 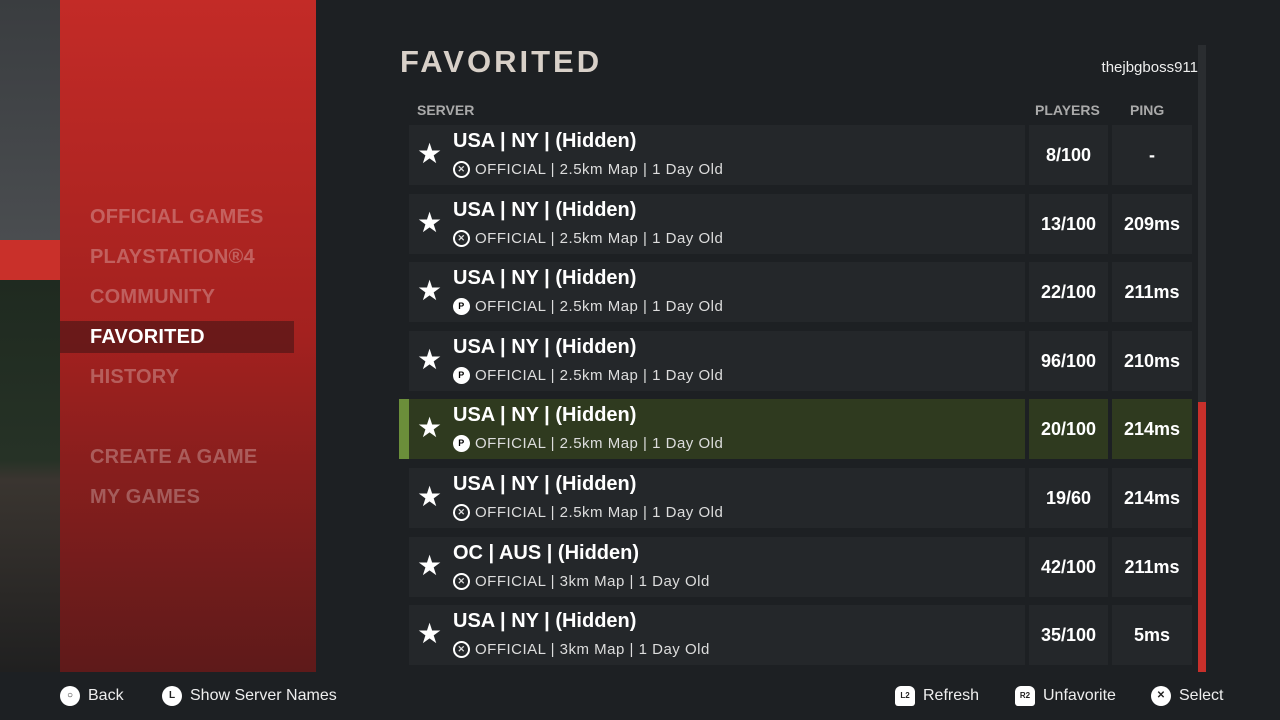 I want to click on ping-value: 209ms, so click(x=1152, y=223).